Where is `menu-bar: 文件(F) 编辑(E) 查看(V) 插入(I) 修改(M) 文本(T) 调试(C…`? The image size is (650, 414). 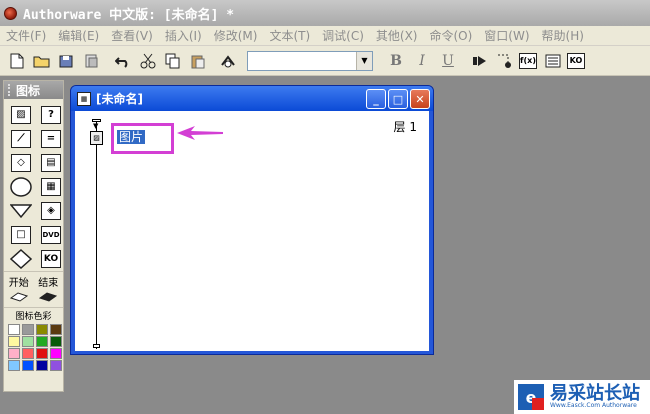
menu-bar: 文件(F) 编辑(E) 查看(V) 插入(I) 修改(M) 文本(T) 调试(C… is located at coordinates (325, 36).